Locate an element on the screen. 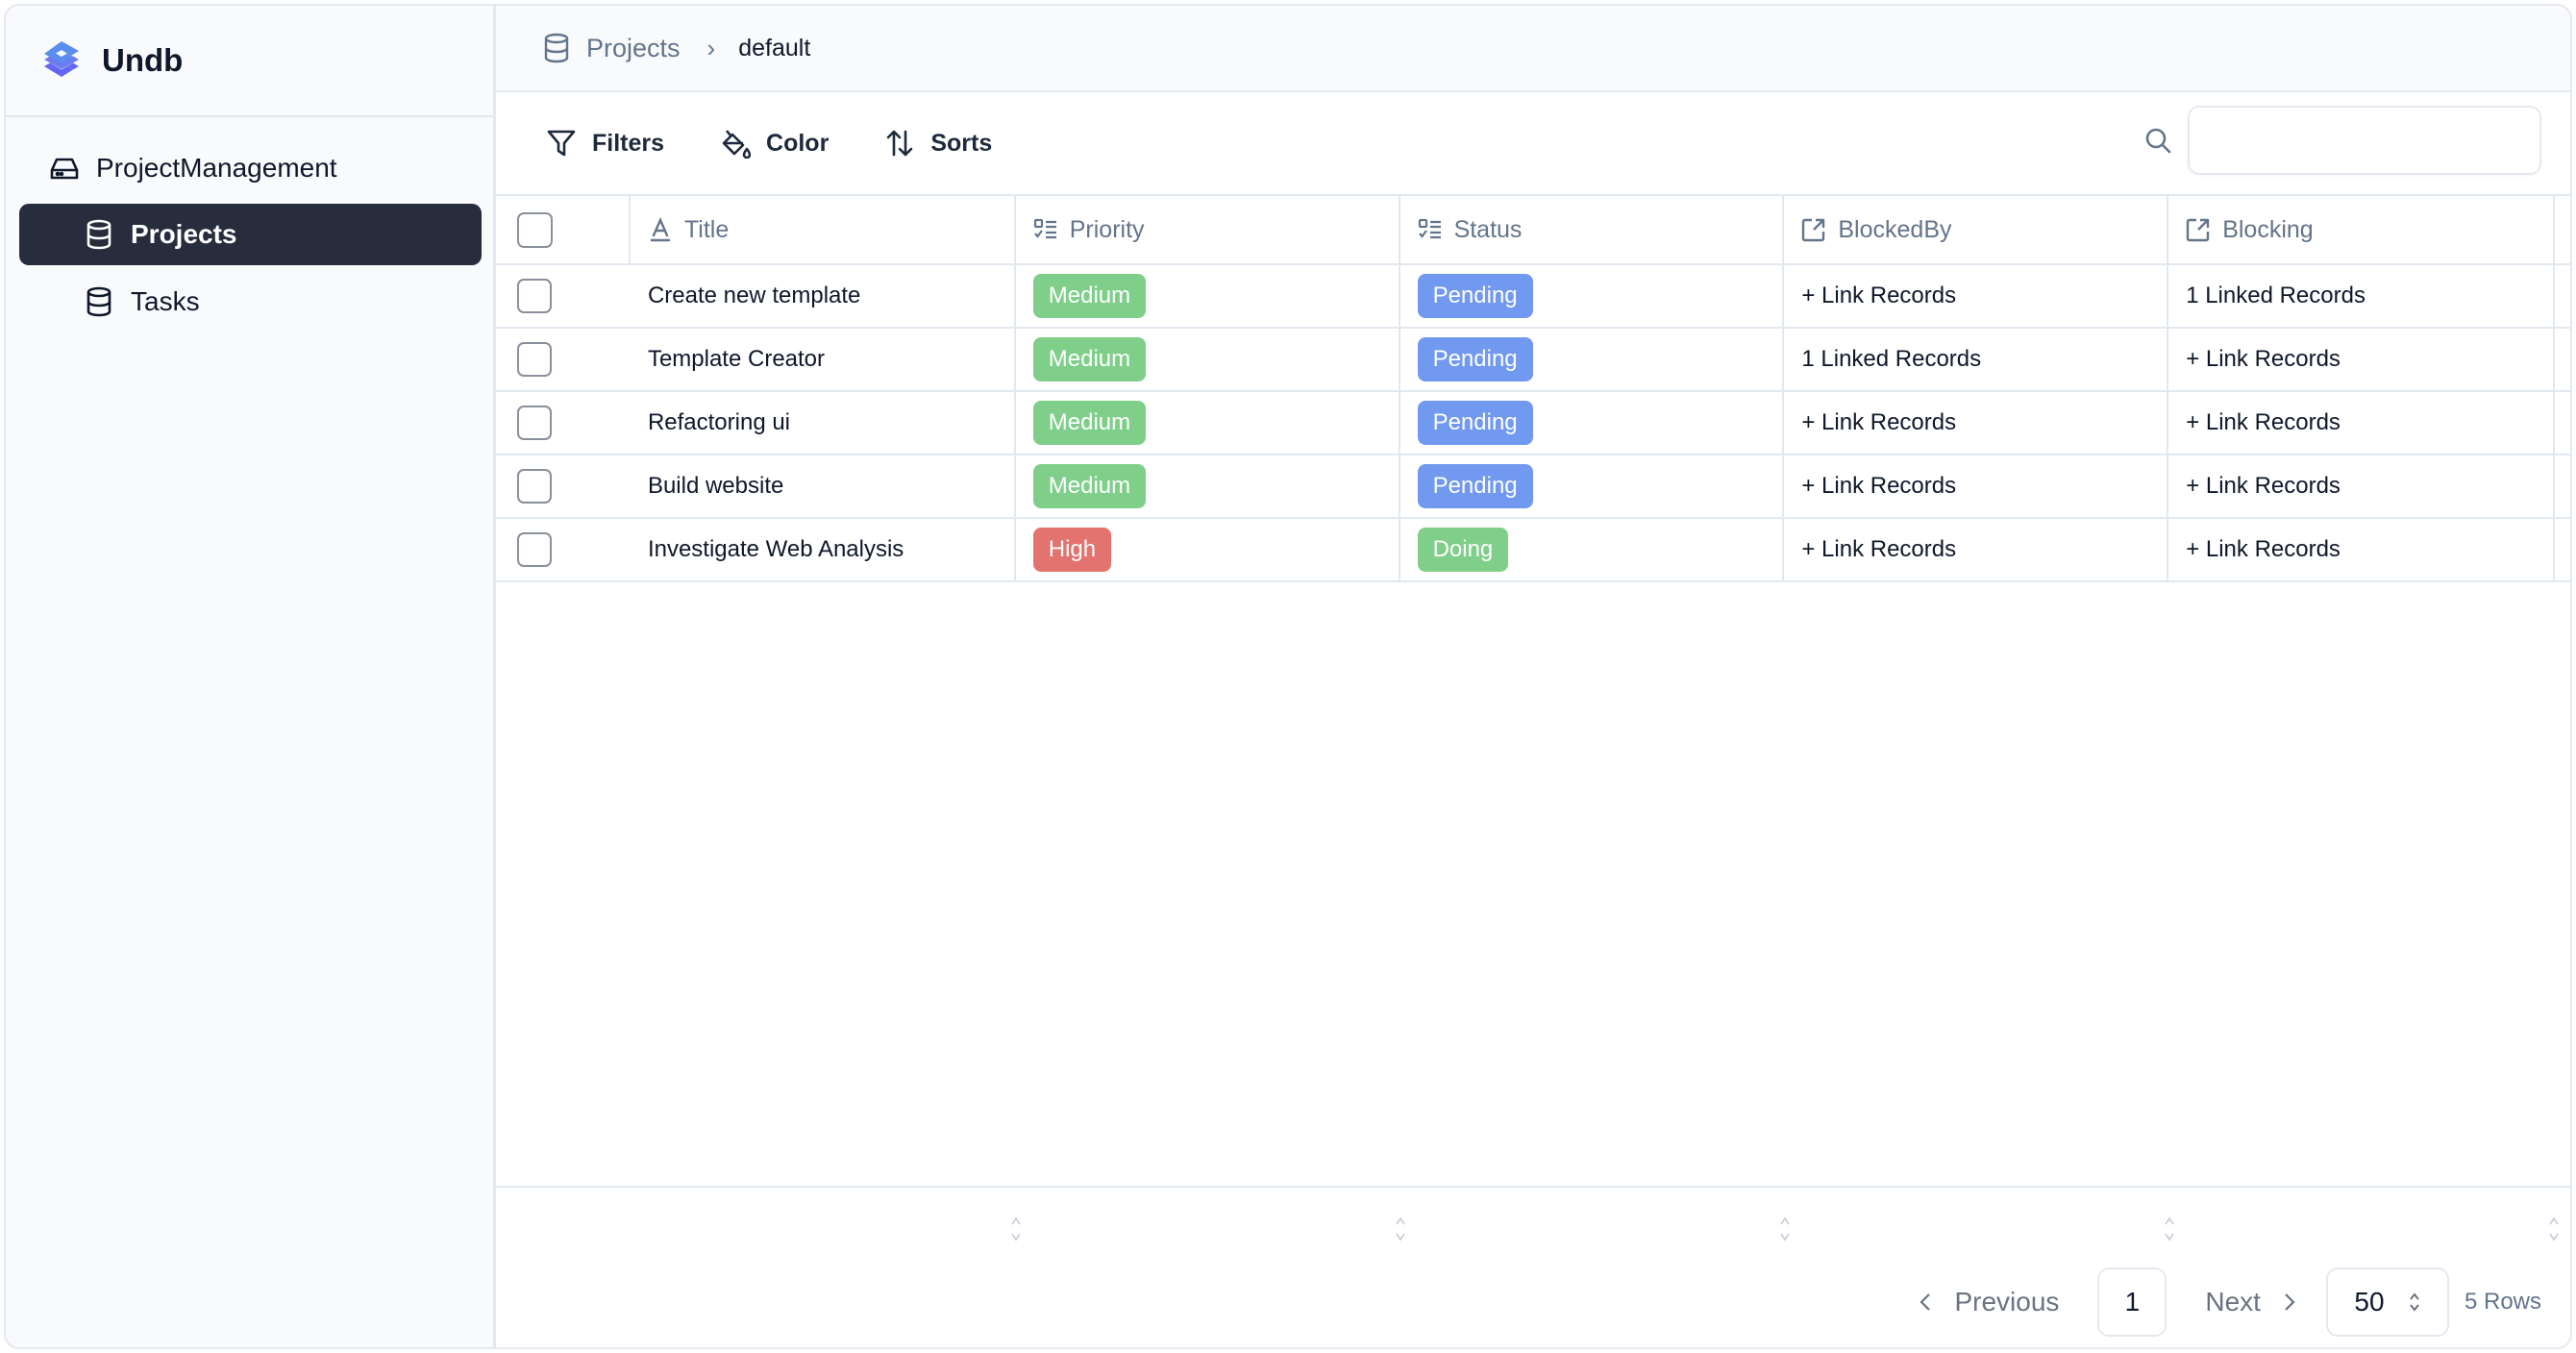  breadcrumb-table-link: Projects is located at coordinates (633, 49).